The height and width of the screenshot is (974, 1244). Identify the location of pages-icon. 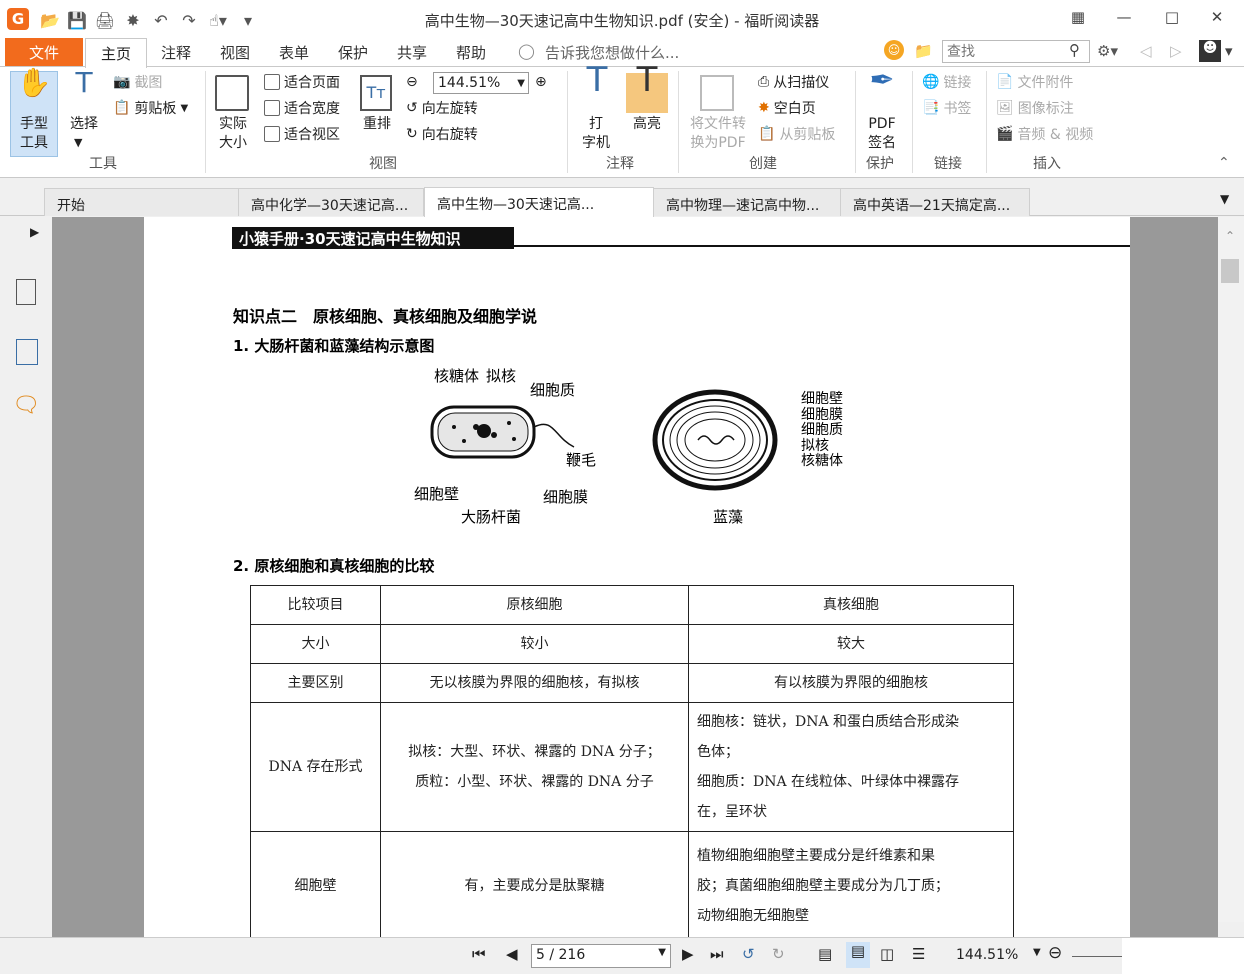
(26, 292).